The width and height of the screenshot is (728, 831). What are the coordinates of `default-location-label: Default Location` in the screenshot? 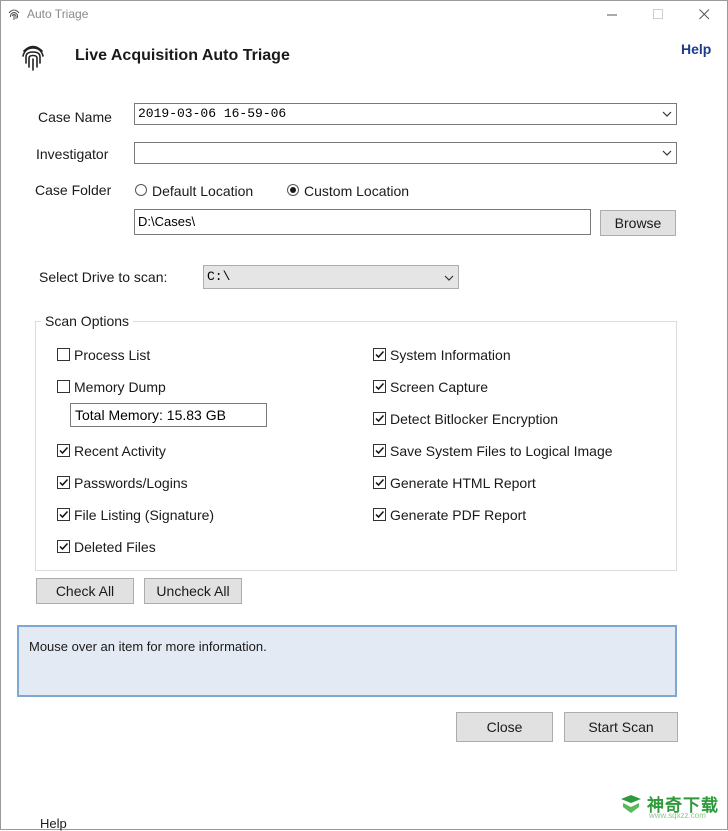 It's located at (202, 191).